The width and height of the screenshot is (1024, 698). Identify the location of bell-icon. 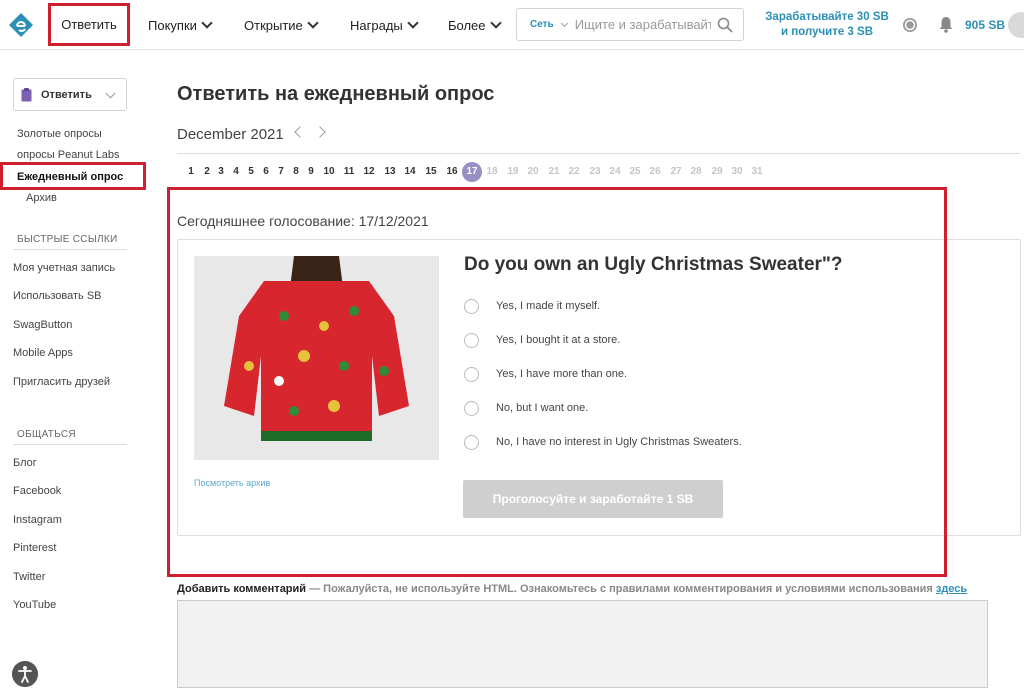
(946, 24).